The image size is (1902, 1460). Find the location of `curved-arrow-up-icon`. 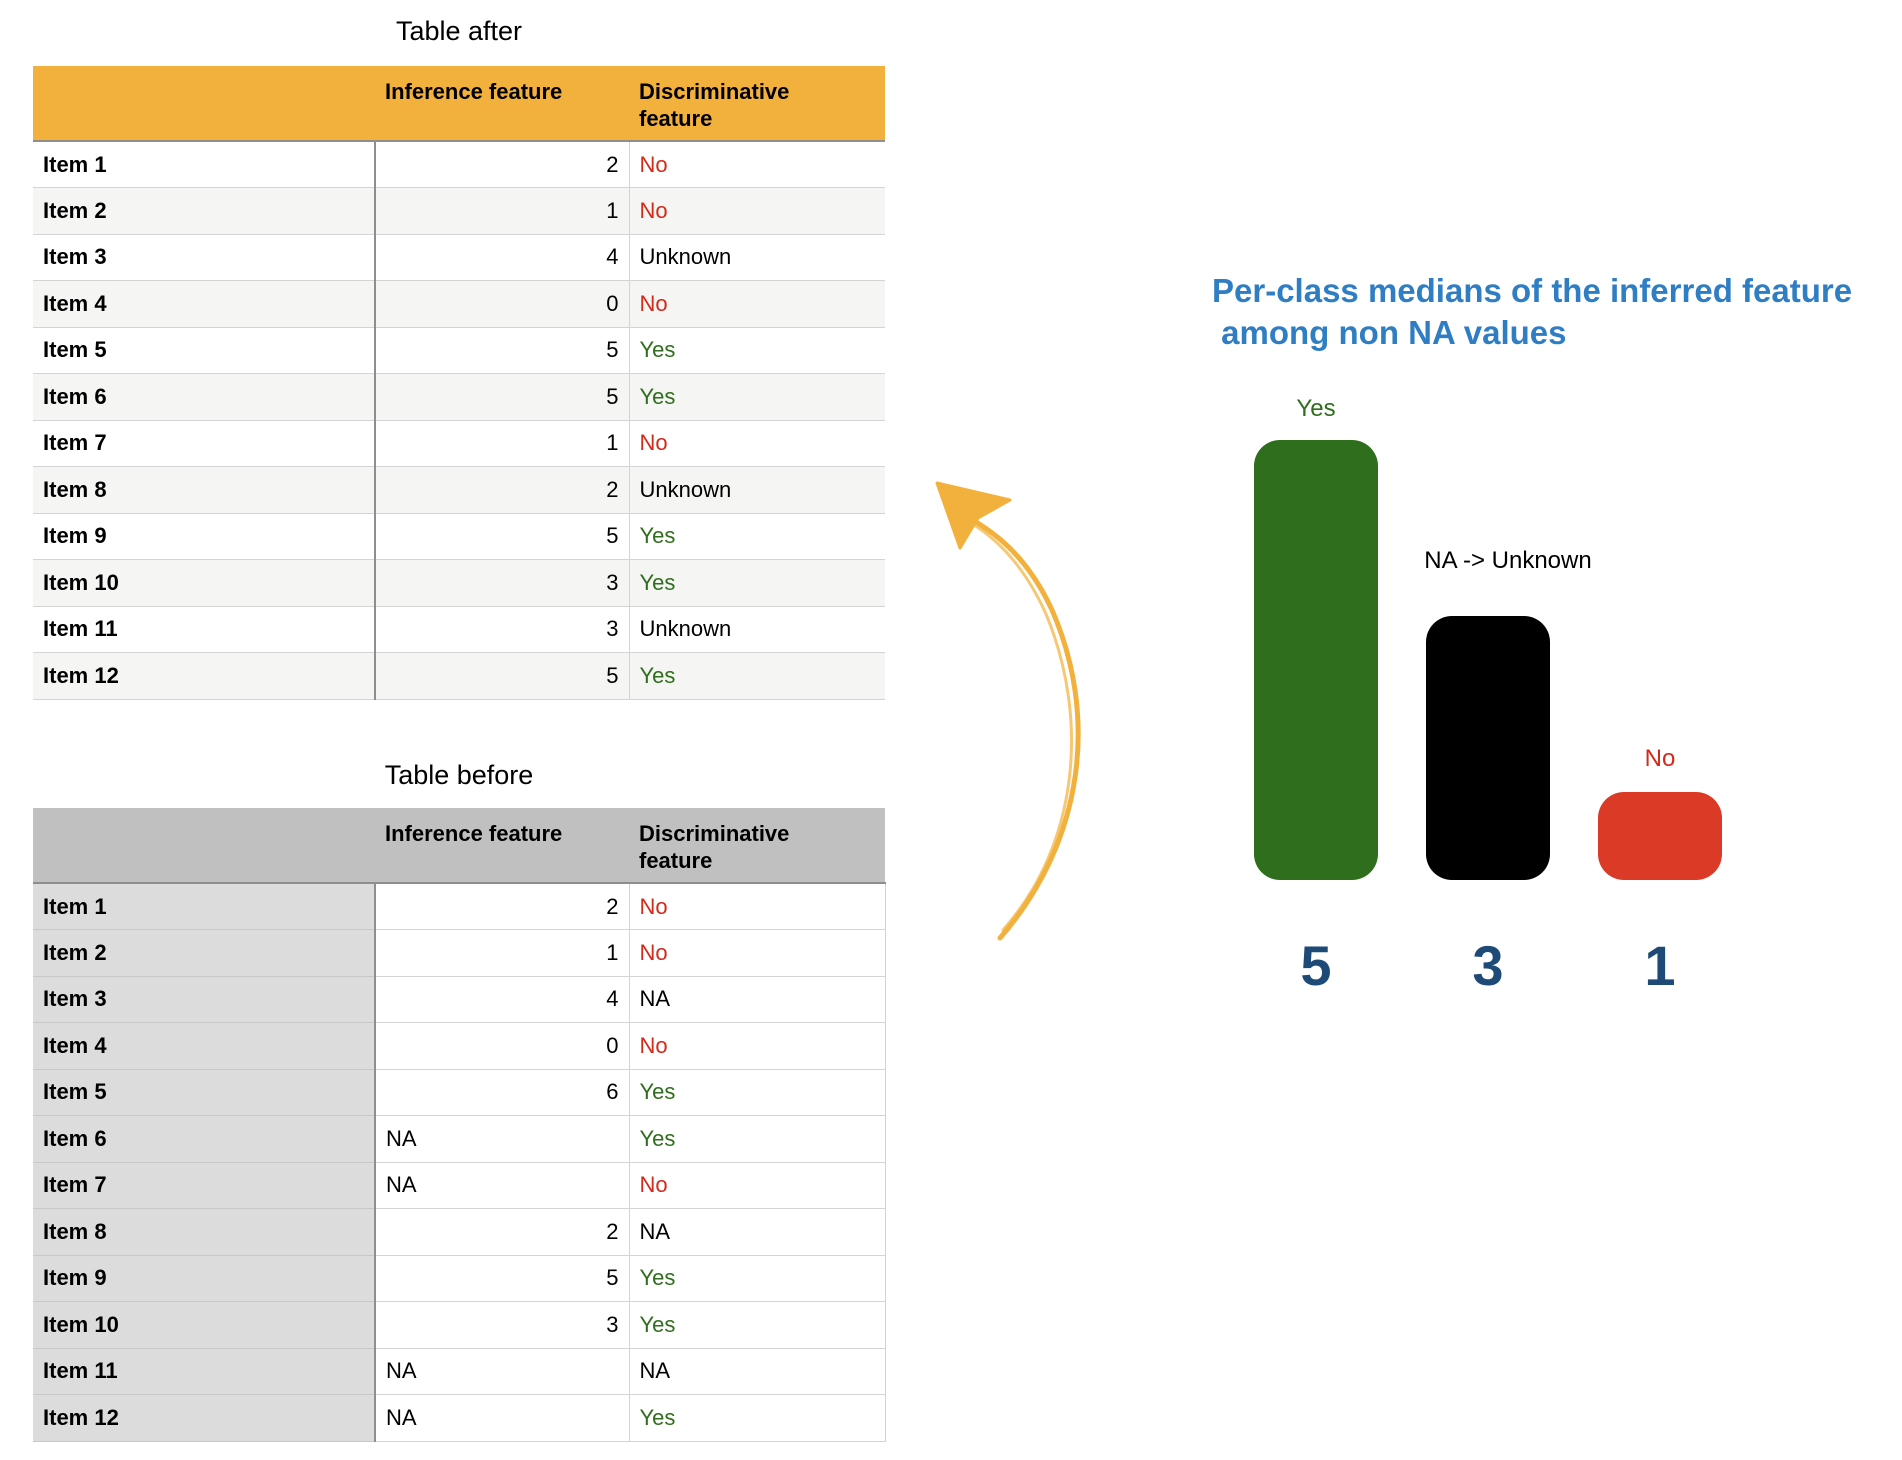

curved-arrow-up-icon is located at coordinates (1008, 711).